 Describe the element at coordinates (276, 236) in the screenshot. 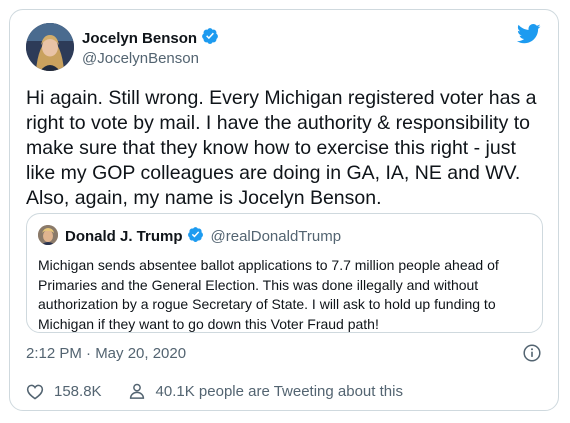

I see `quoted-author-handle: @realDonaldTrump` at that location.